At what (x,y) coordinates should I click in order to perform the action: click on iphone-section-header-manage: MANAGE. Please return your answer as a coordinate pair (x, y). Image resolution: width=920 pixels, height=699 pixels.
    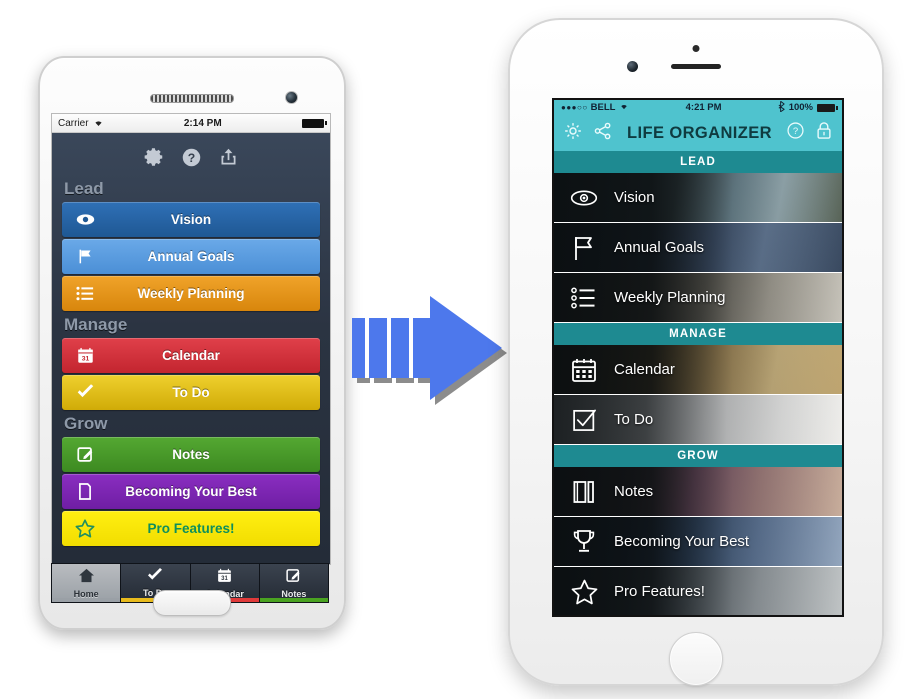
    Looking at the image, I should click on (698, 334).